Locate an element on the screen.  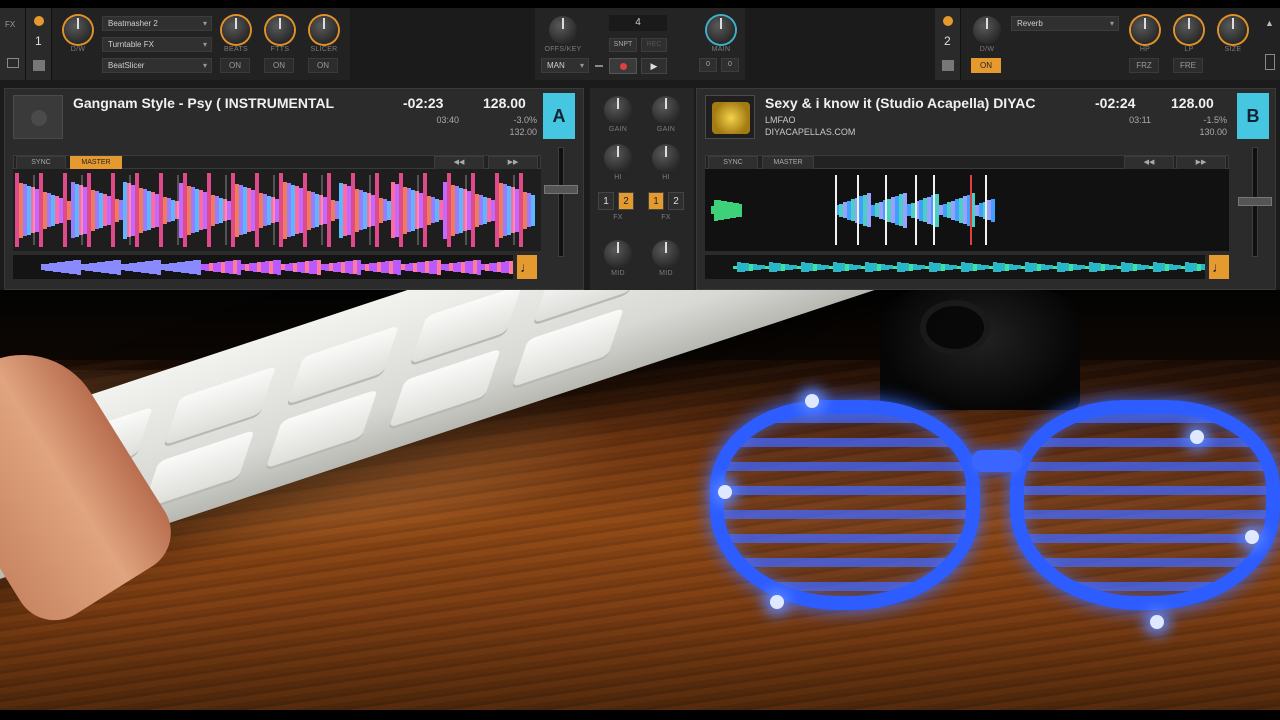
knob-label: LP is located at coordinates (1189, 49).